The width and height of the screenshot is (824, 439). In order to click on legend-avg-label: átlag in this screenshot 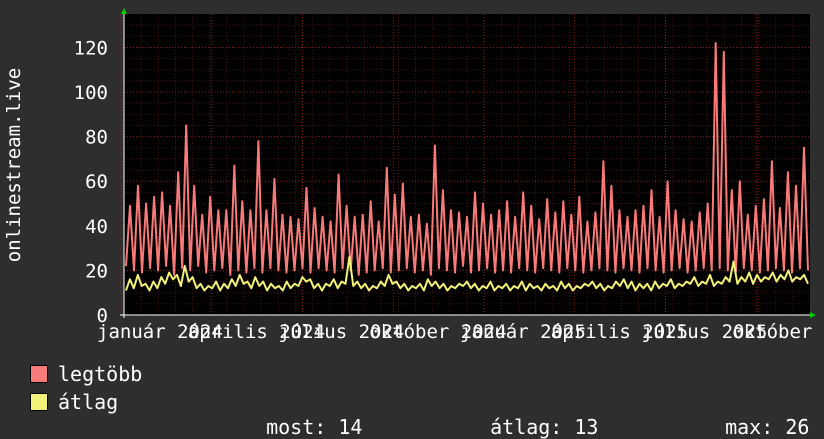, I will do `click(88, 402)`.